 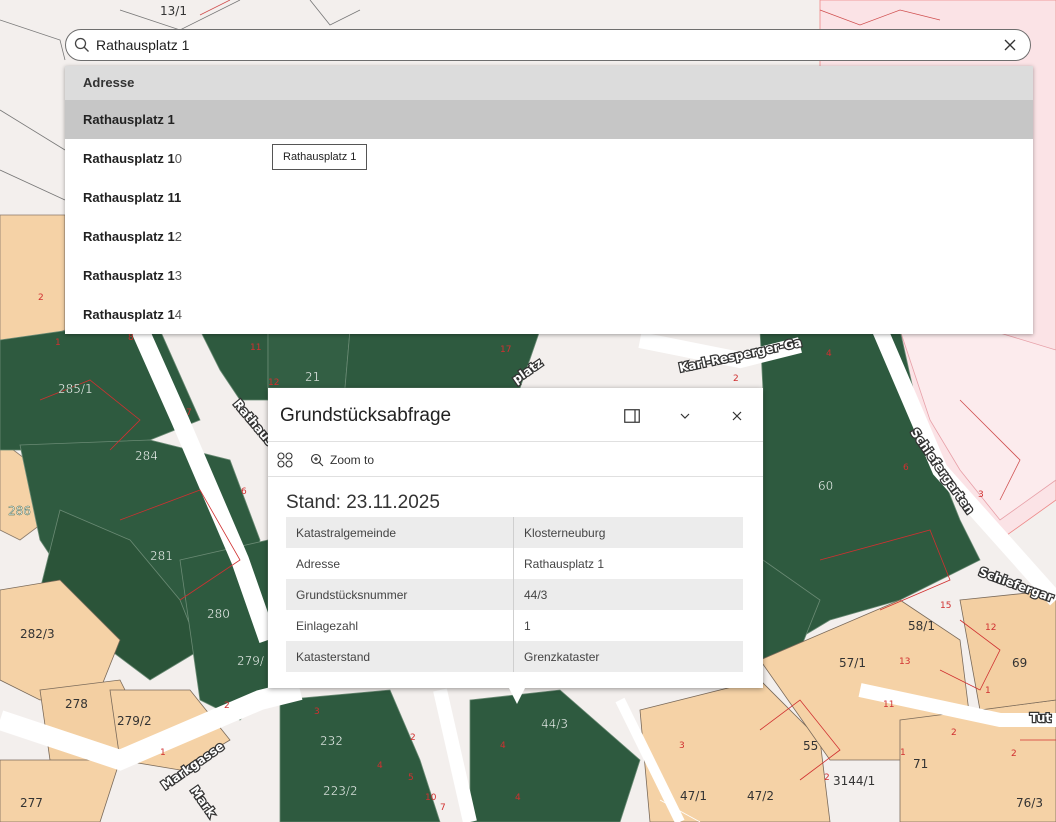 What do you see at coordinates (549, 83) in the screenshot?
I see `suggestion-group-header: Adresse` at bounding box center [549, 83].